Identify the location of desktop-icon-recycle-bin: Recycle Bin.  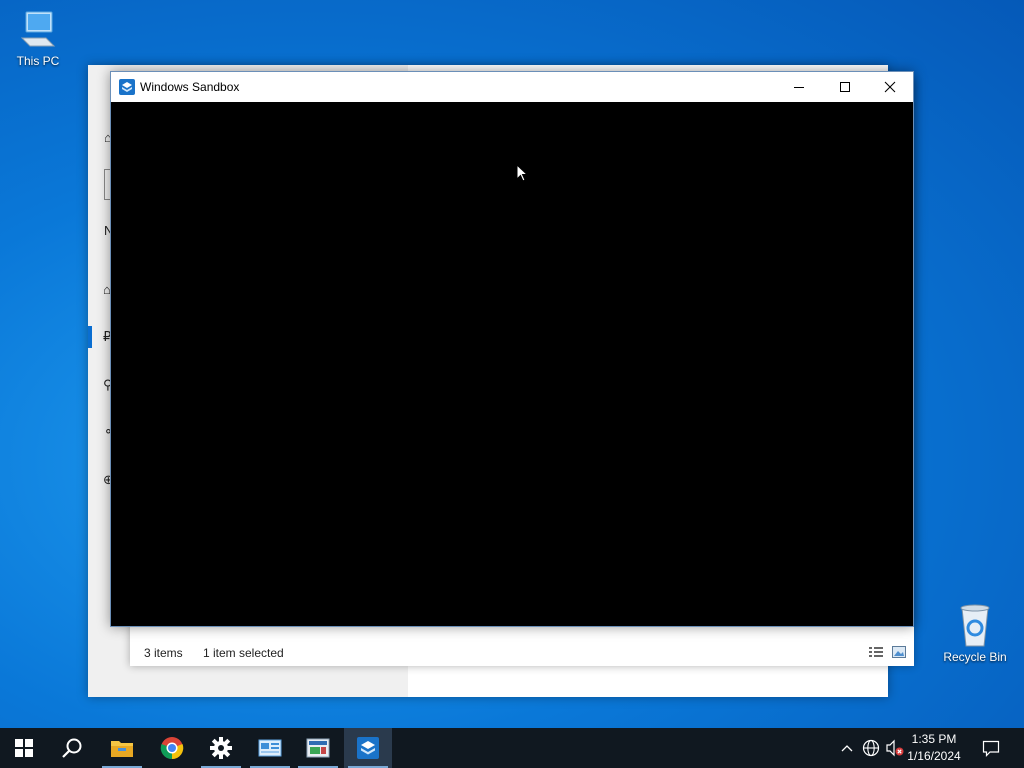
(975, 633).